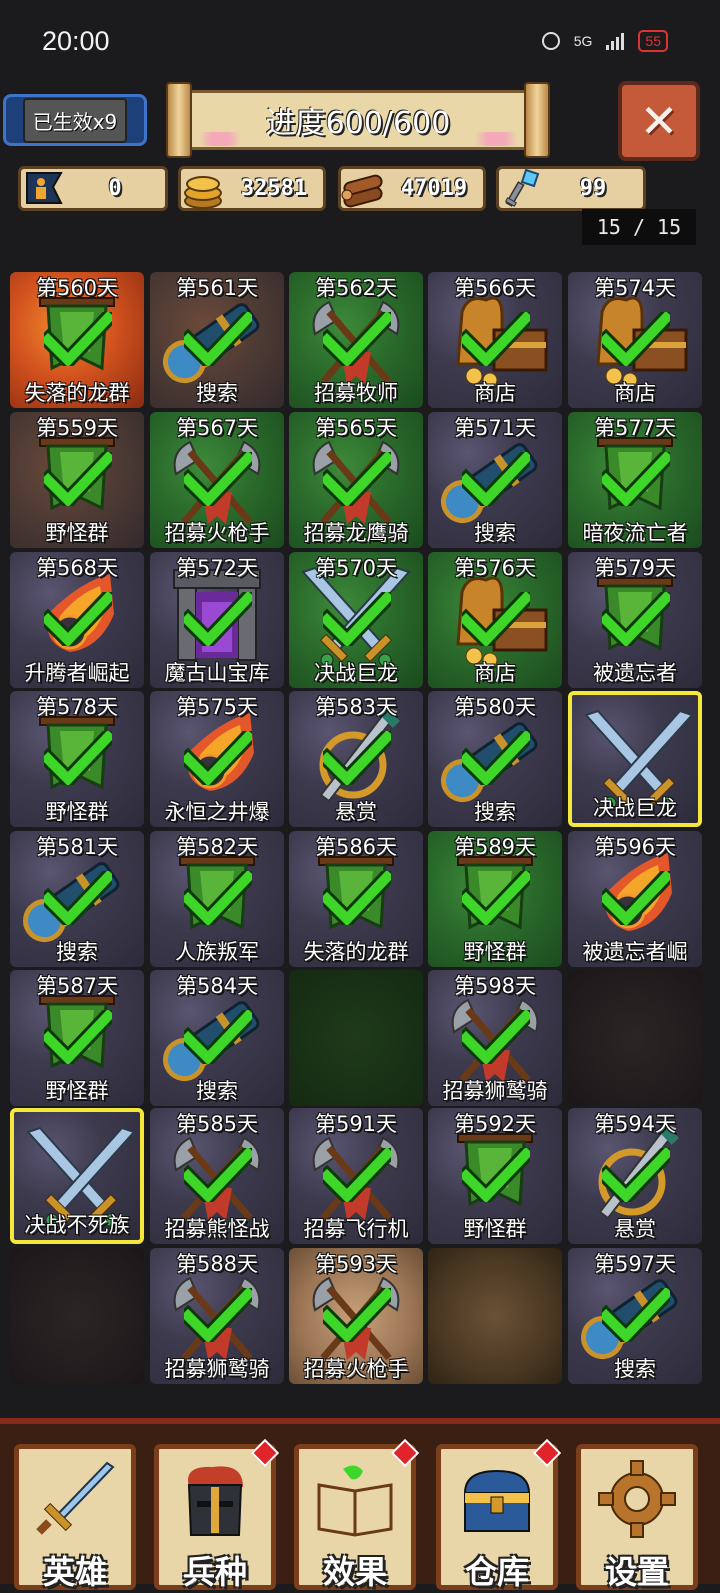 Image resolution: width=720 pixels, height=1593 pixels. Describe the element at coordinates (217, 1176) in the screenshot. I see `event-tile: 第585天 招募熊怪战` at that location.